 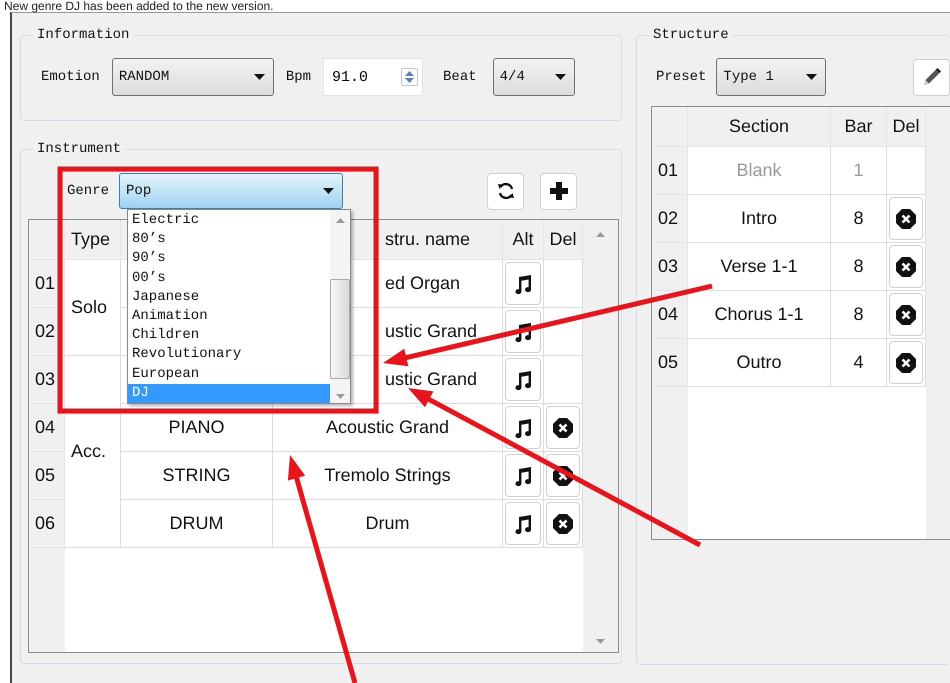 What do you see at coordinates (681, 77) in the screenshot?
I see `field-label: Preset` at bounding box center [681, 77].